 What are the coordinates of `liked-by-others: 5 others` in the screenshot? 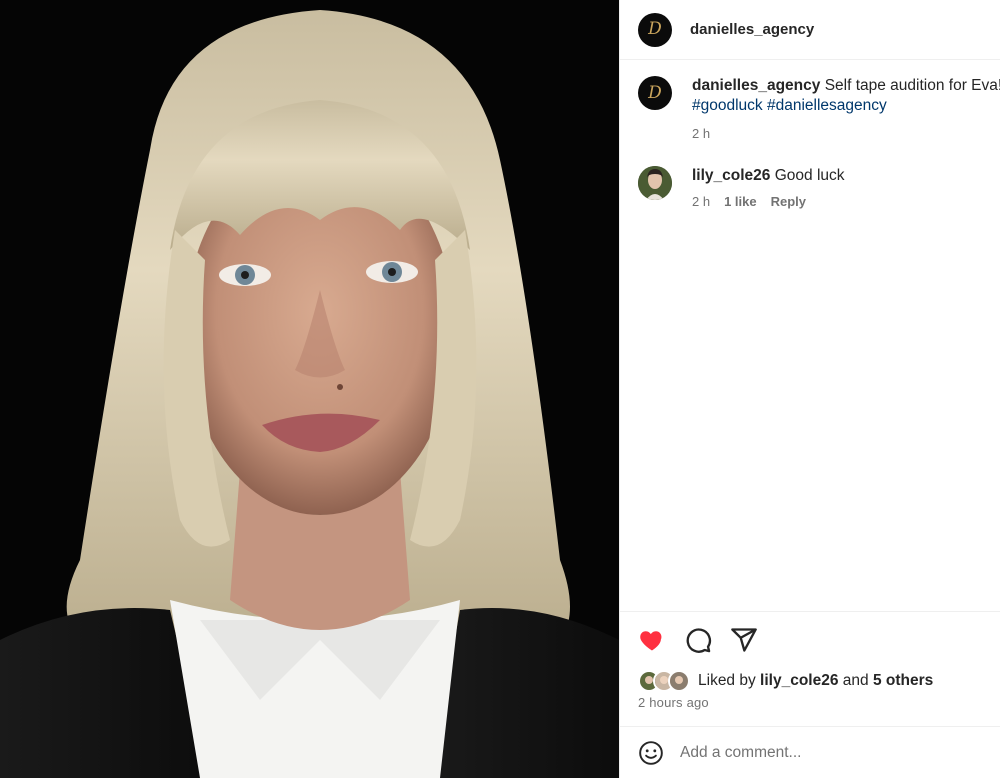 It's located at (903, 681).